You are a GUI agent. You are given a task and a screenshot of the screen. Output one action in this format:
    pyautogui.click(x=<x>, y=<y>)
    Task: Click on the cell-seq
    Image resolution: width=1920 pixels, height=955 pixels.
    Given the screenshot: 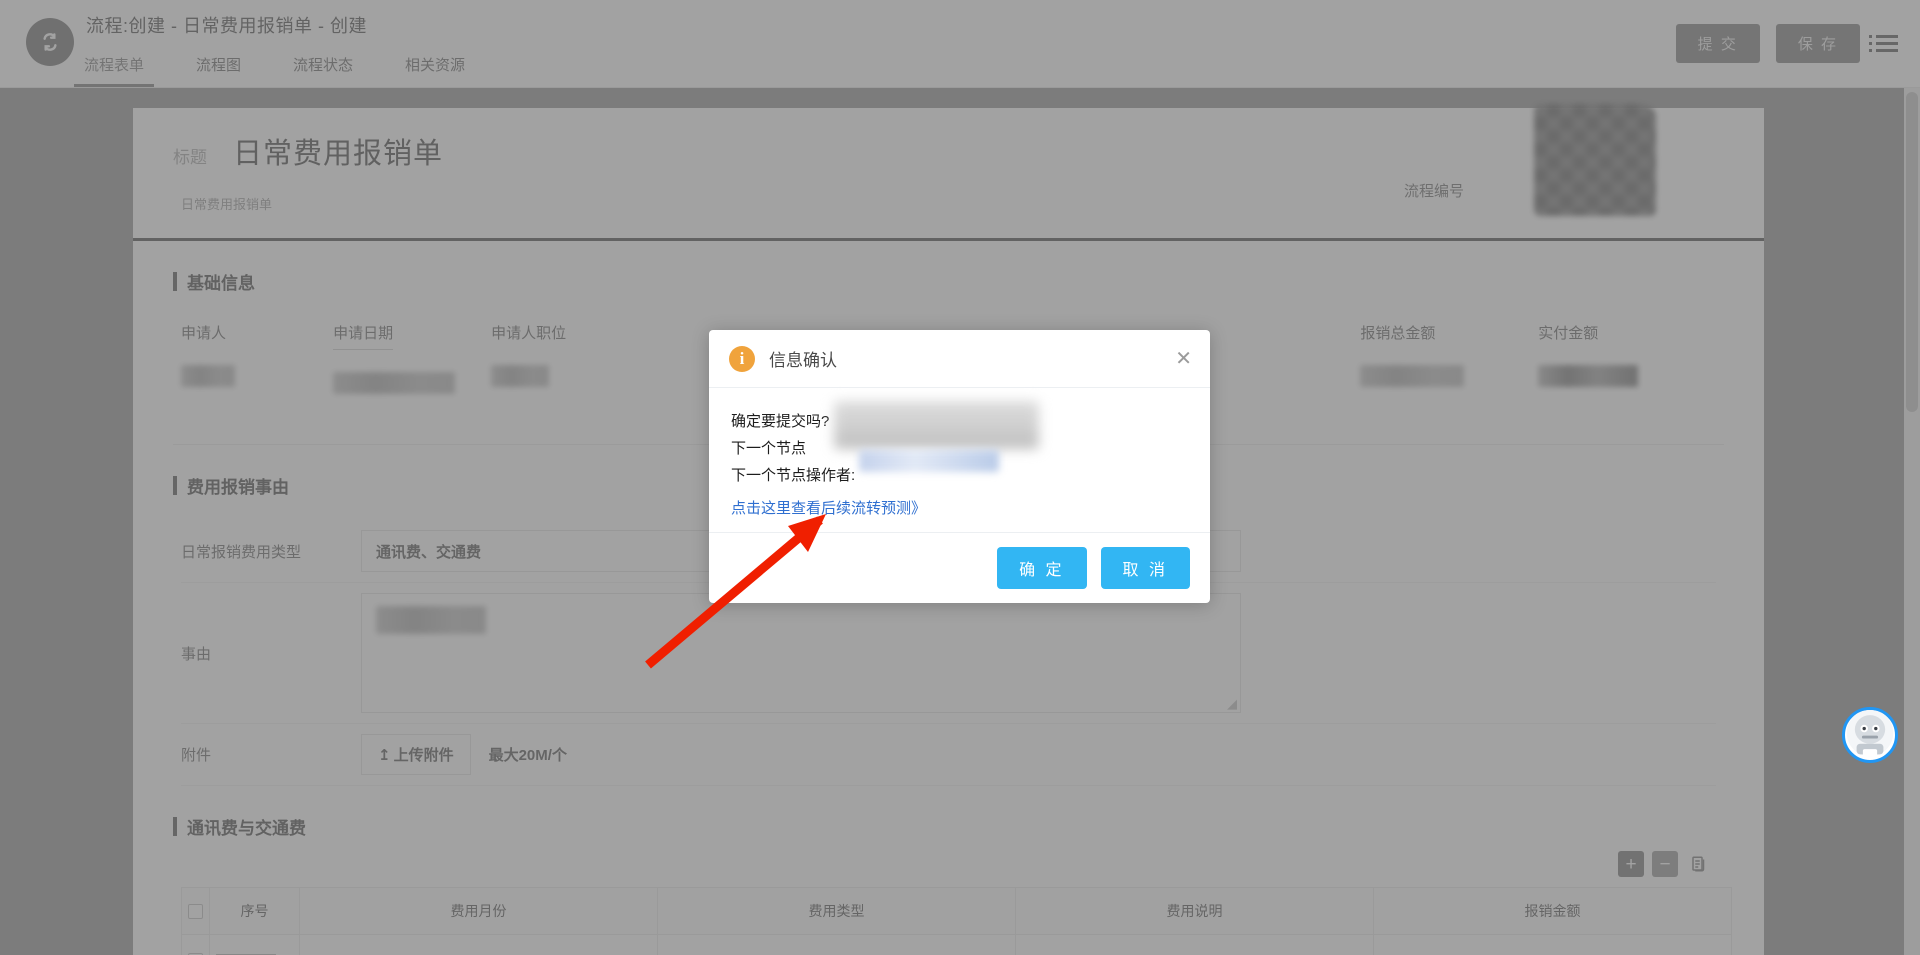 What is the action you would take?
    pyautogui.click(x=254, y=944)
    